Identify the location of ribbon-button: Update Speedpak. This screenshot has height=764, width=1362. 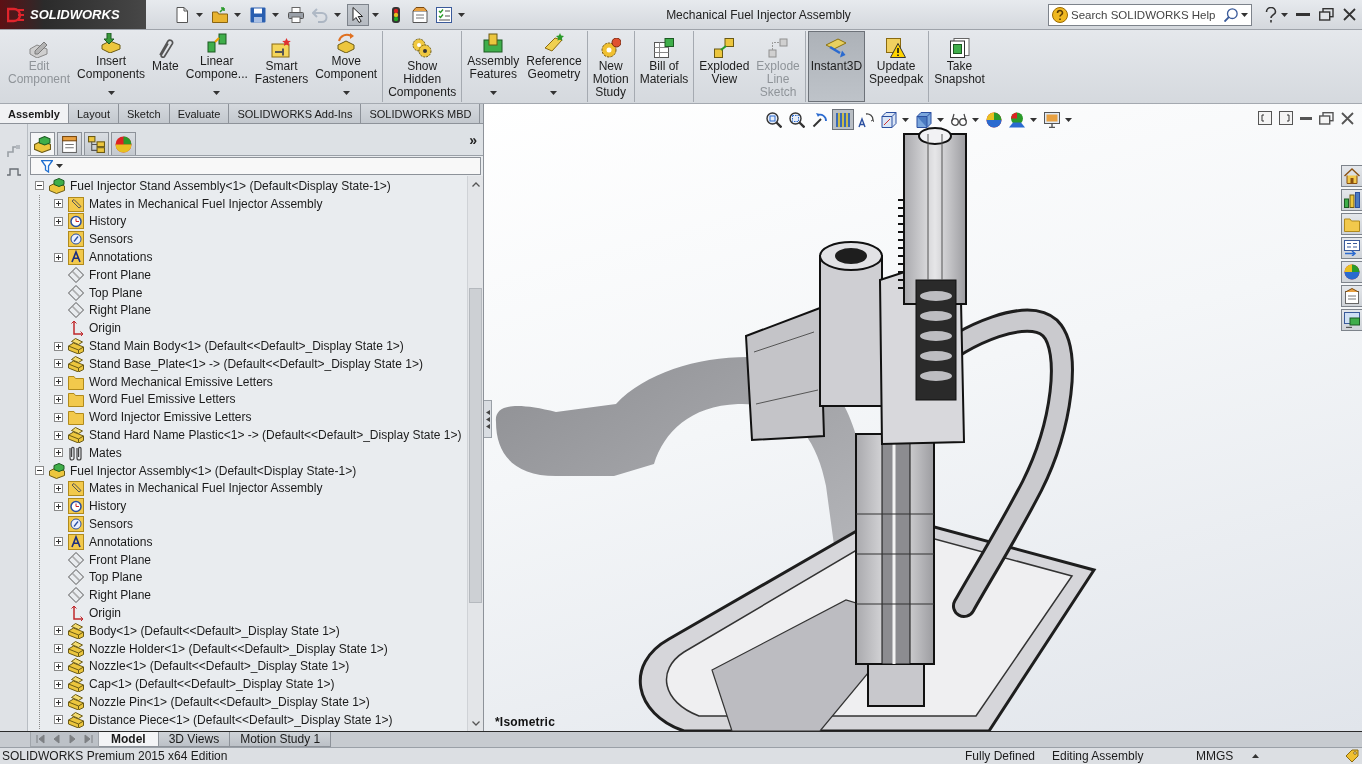
(896, 66).